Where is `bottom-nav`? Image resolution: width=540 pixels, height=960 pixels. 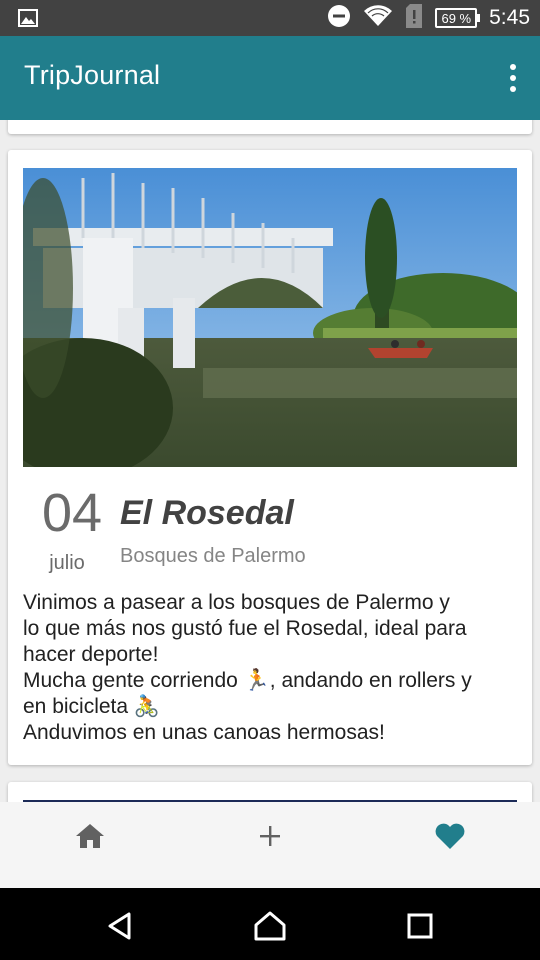
bottom-nav is located at coordinates (270, 845).